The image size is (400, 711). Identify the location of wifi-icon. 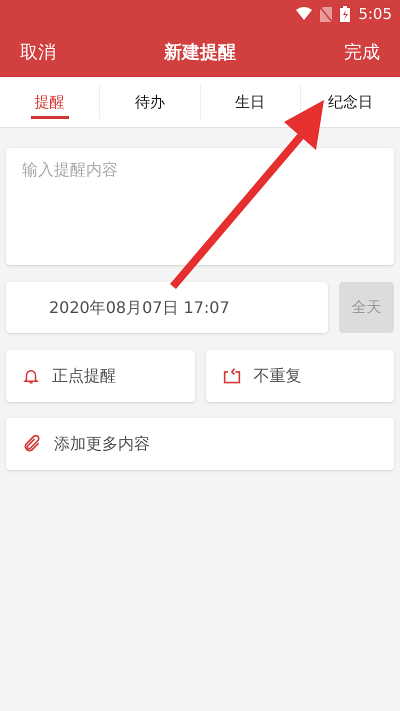
(304, 14).